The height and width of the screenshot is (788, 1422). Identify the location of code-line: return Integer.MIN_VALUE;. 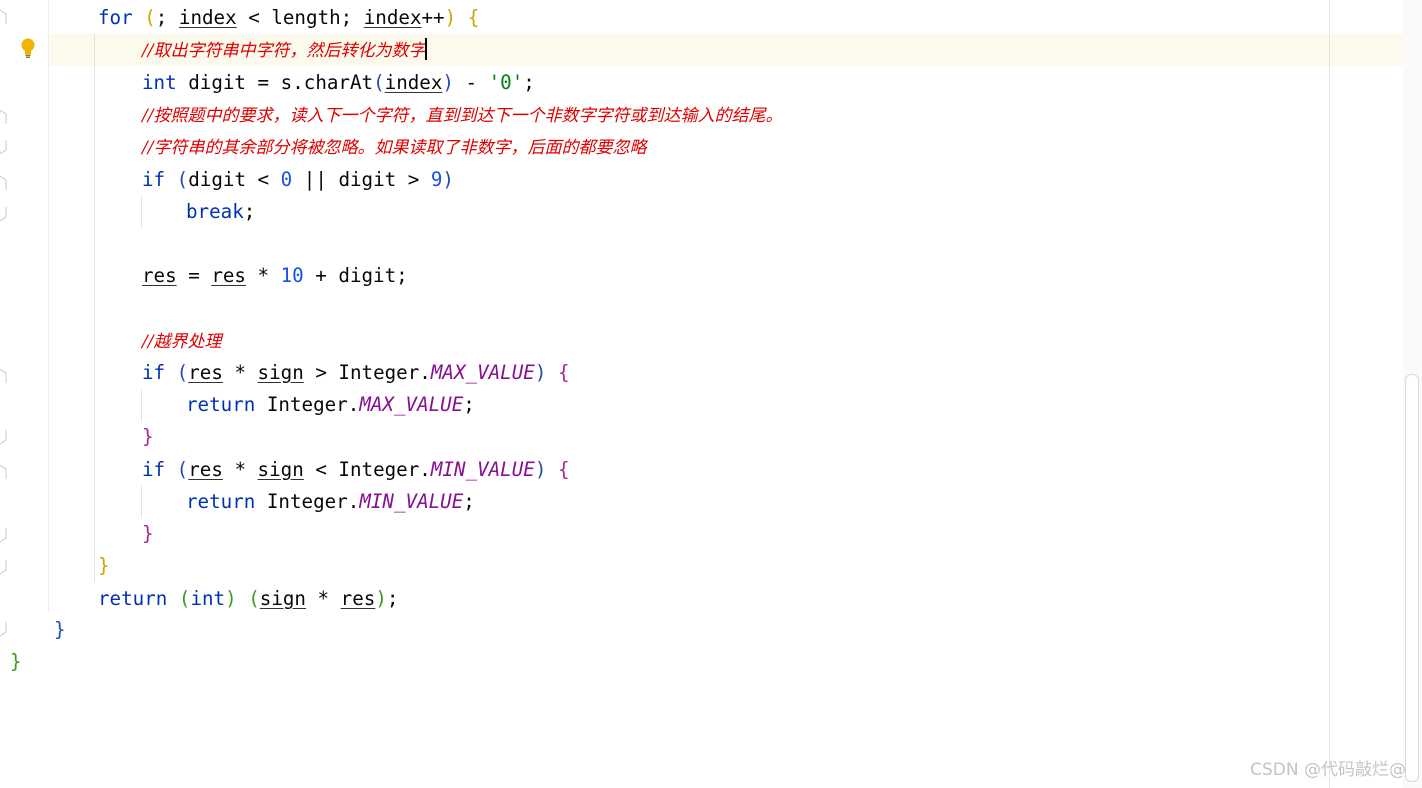
(330, 502).